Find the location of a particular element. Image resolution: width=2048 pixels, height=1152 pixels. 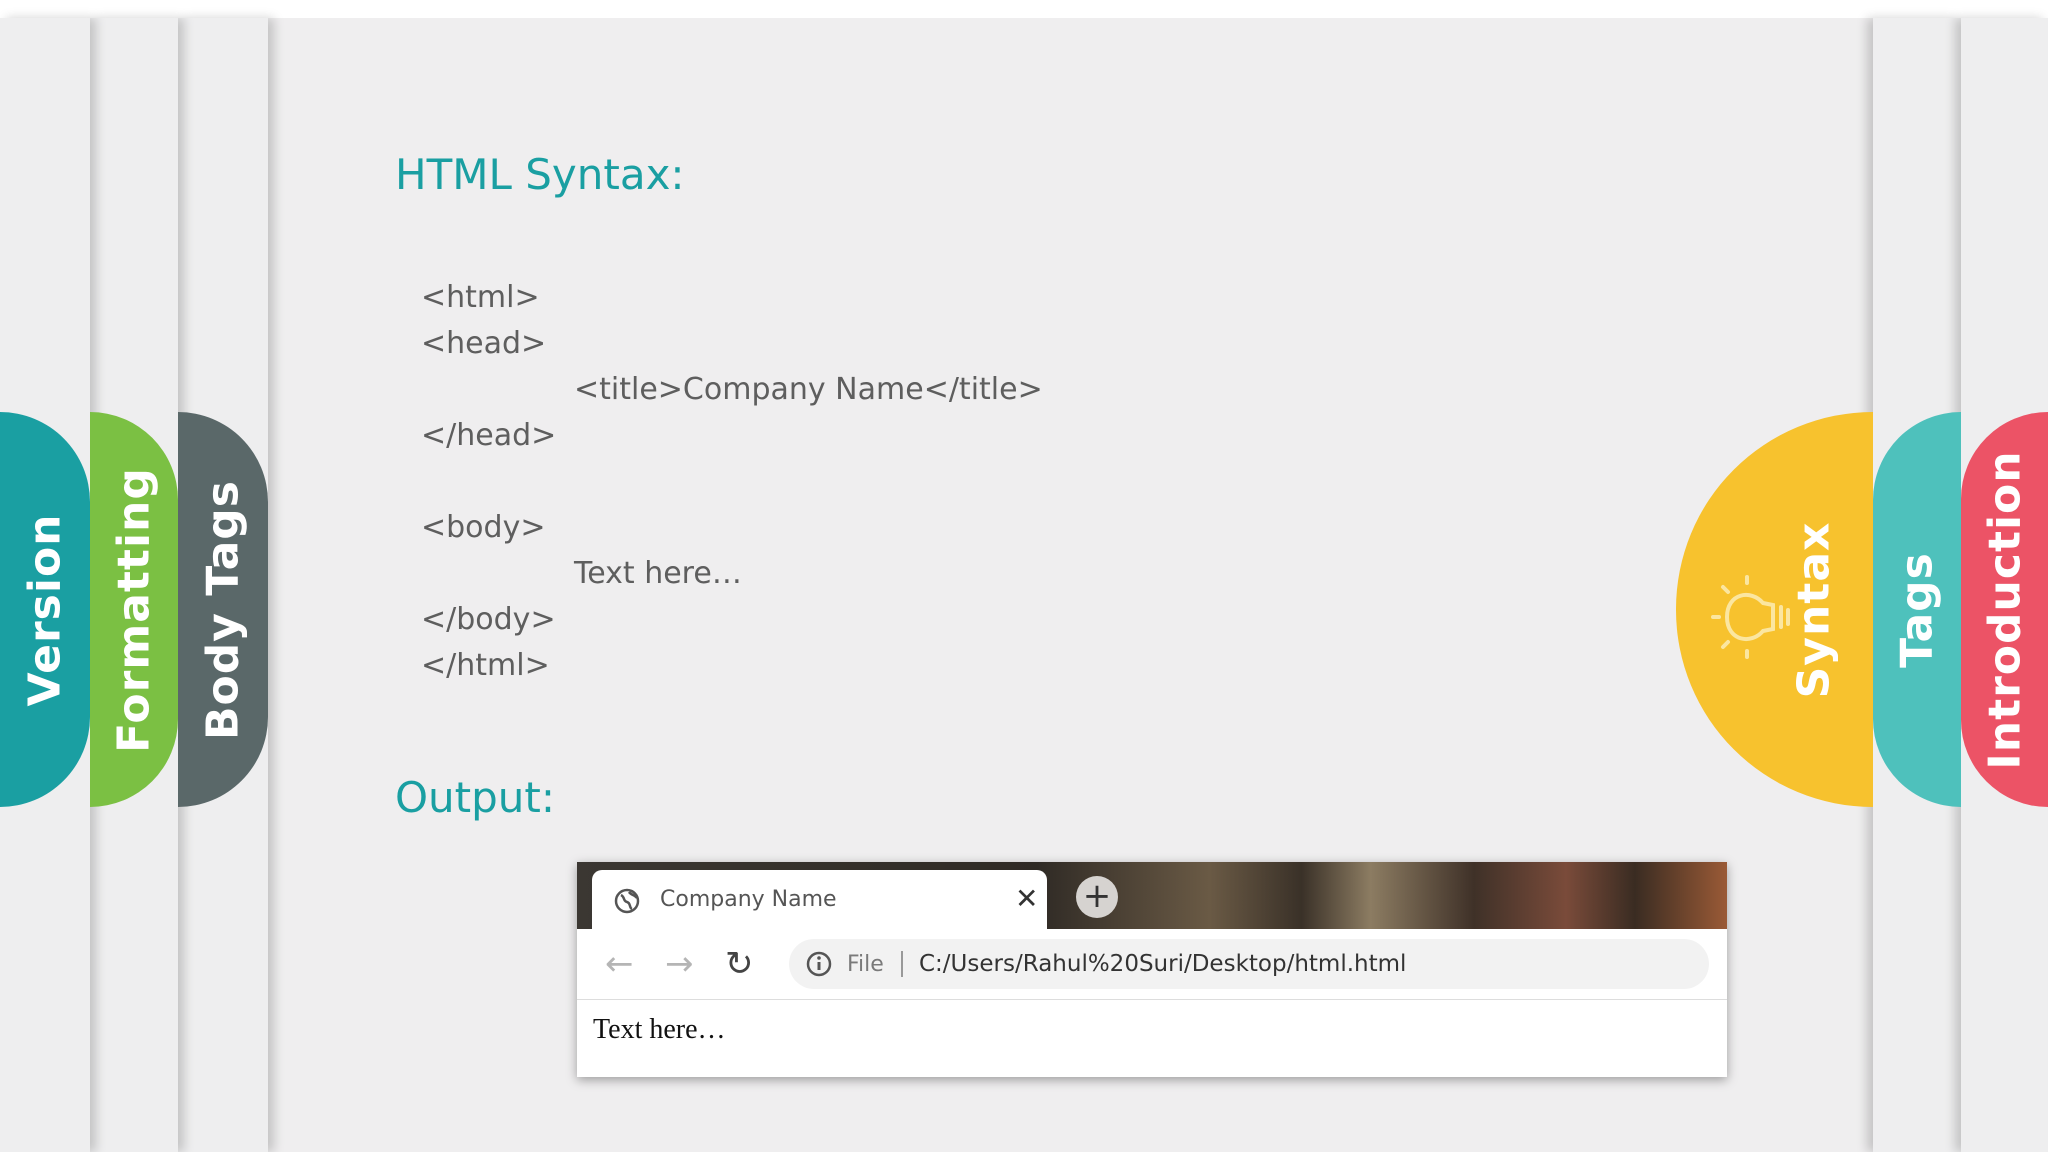

tab-version: Version is located at coordinates (45, 609).